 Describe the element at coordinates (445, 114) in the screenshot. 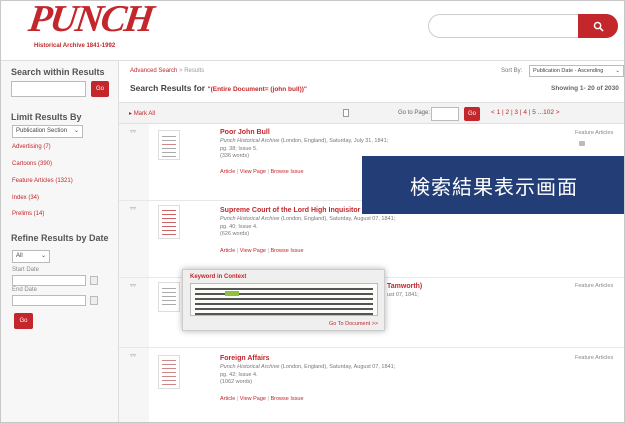

I see `goto-page-input` at that location.